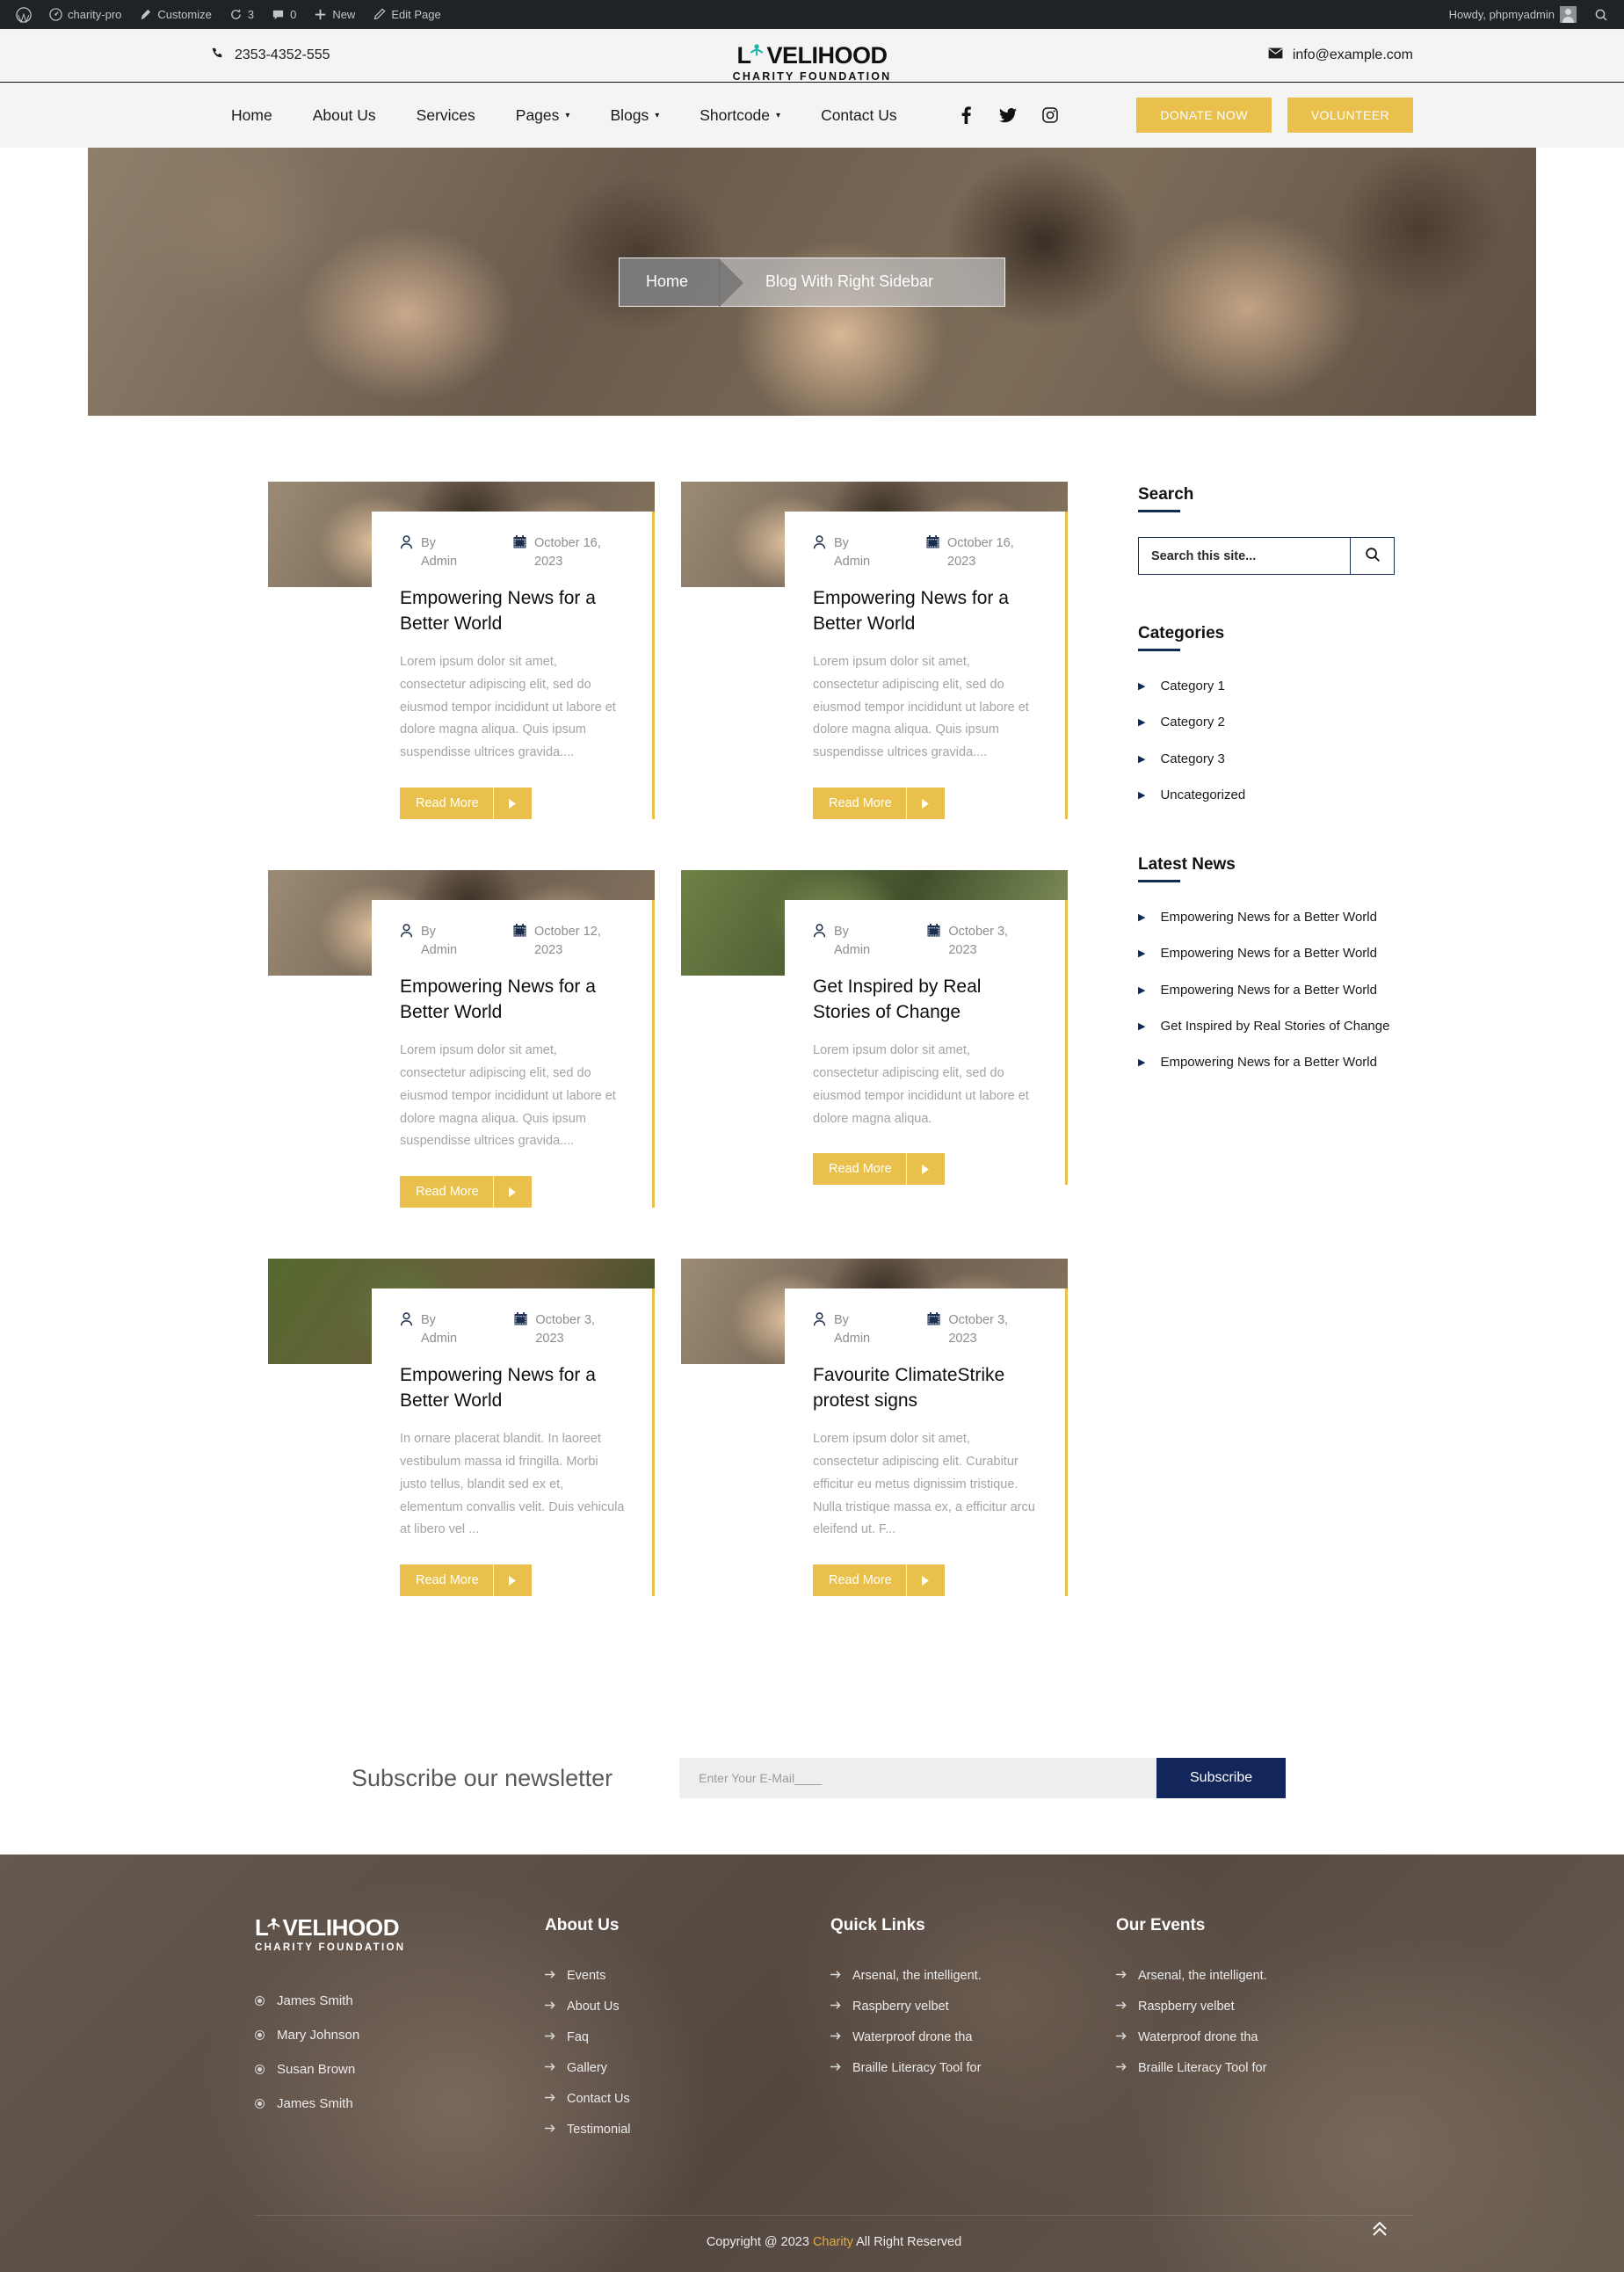  Describe the element at coordinates (284, 14) in the screenshot. I see `comments-menu: 0` at that location.